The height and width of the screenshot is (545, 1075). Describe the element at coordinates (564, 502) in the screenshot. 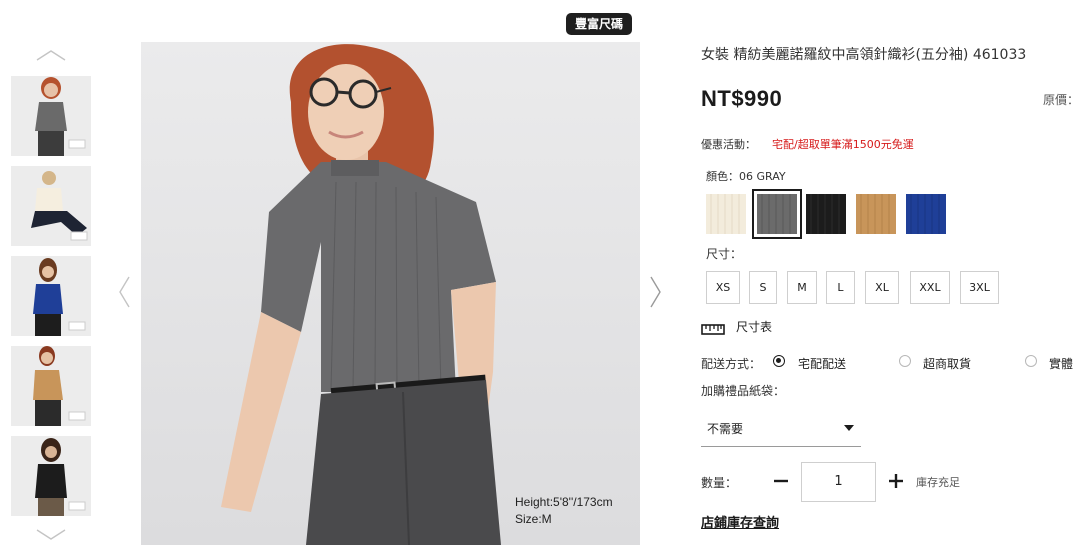

I see `model-height: Height:5'8''/173cm` at that location.